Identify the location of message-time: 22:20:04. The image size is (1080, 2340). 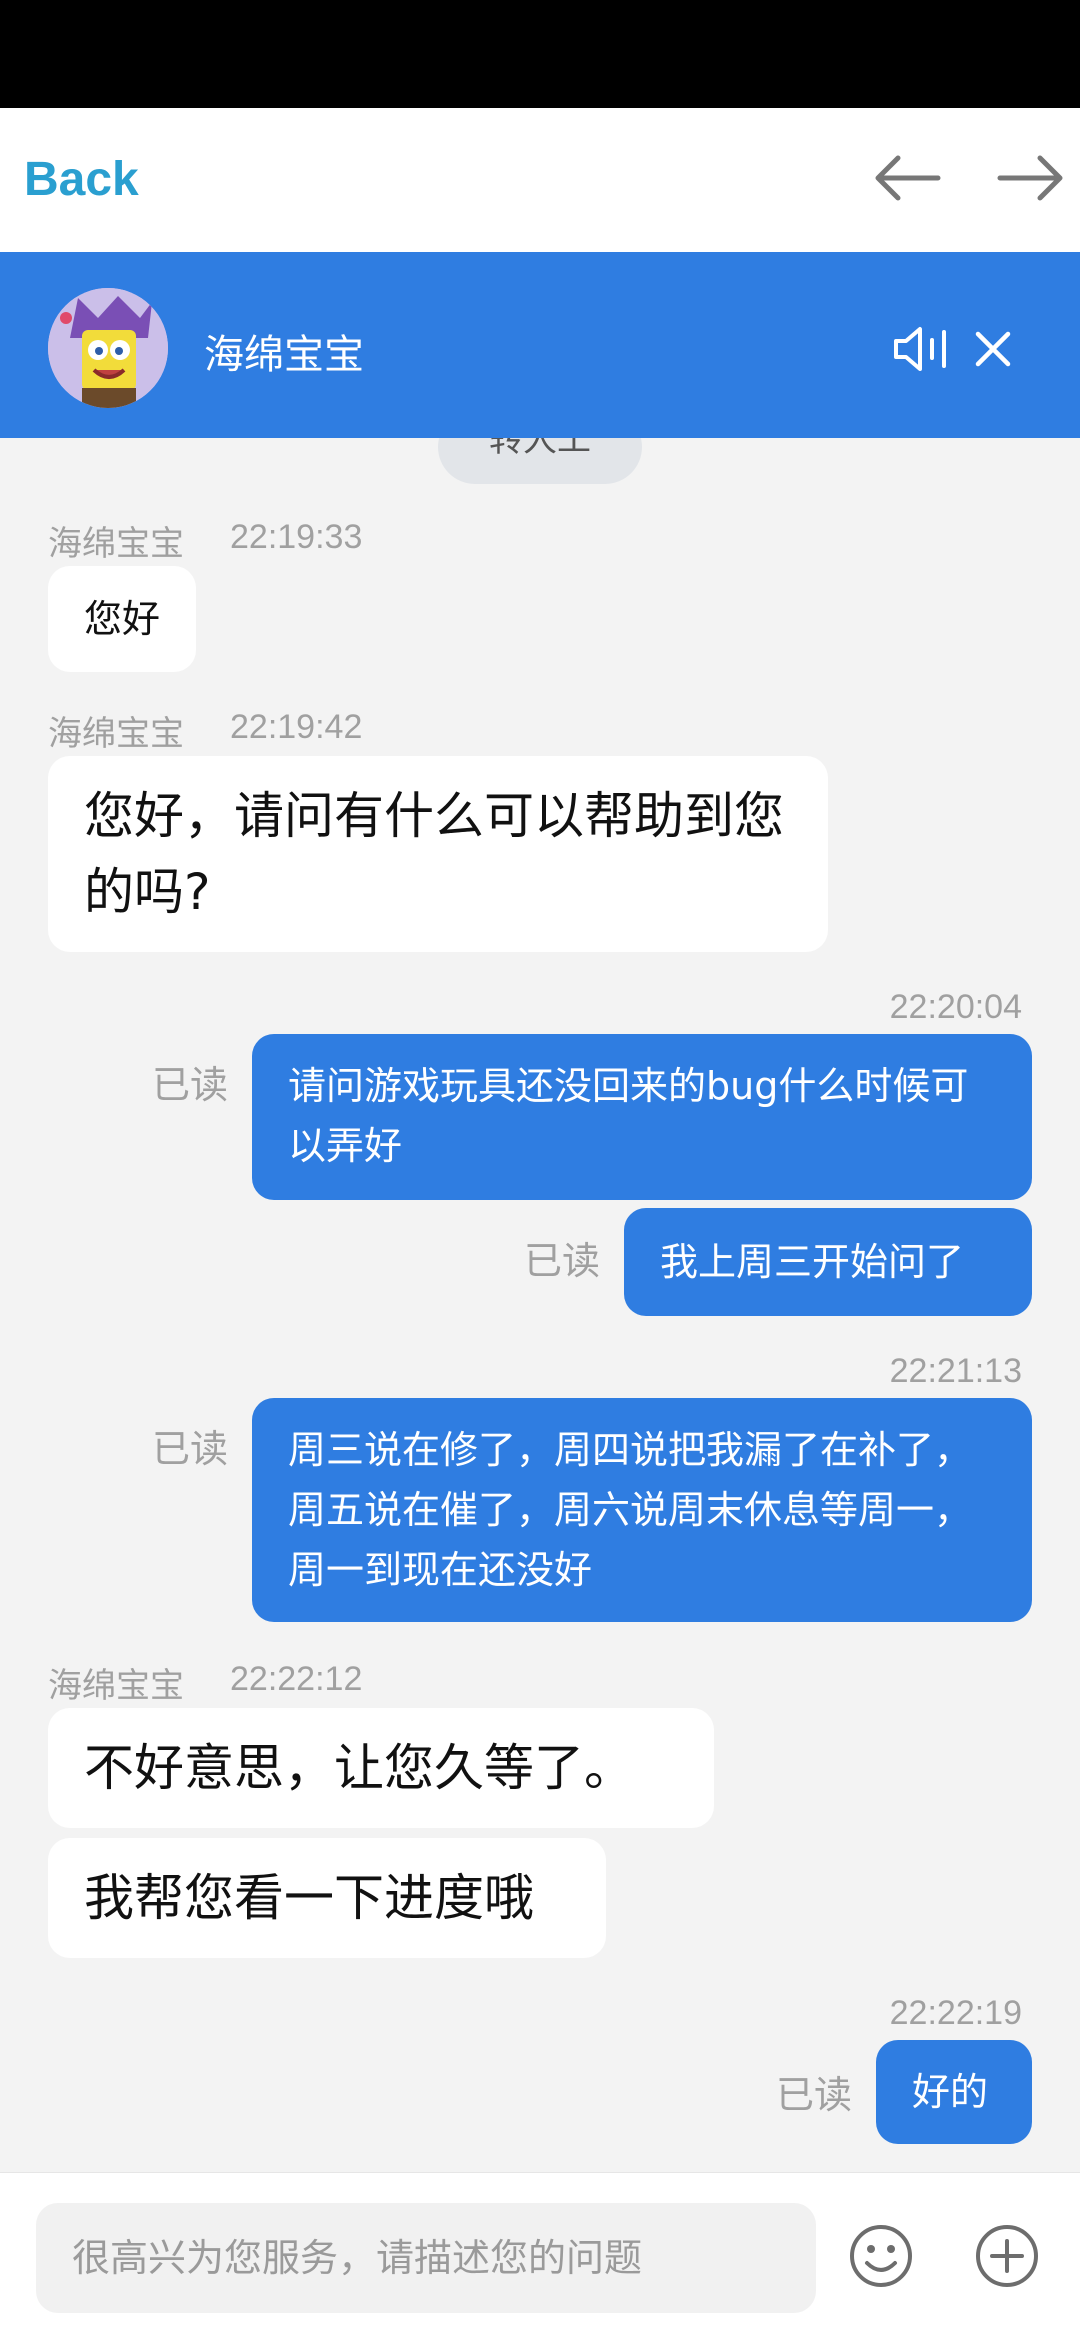
(955, 1007).